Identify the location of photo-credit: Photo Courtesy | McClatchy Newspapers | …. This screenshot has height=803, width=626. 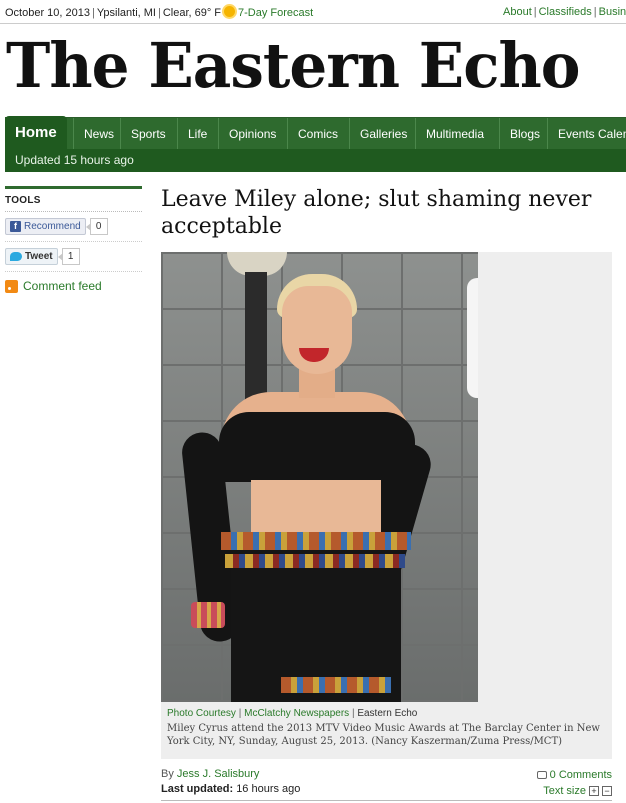
(292, 713).